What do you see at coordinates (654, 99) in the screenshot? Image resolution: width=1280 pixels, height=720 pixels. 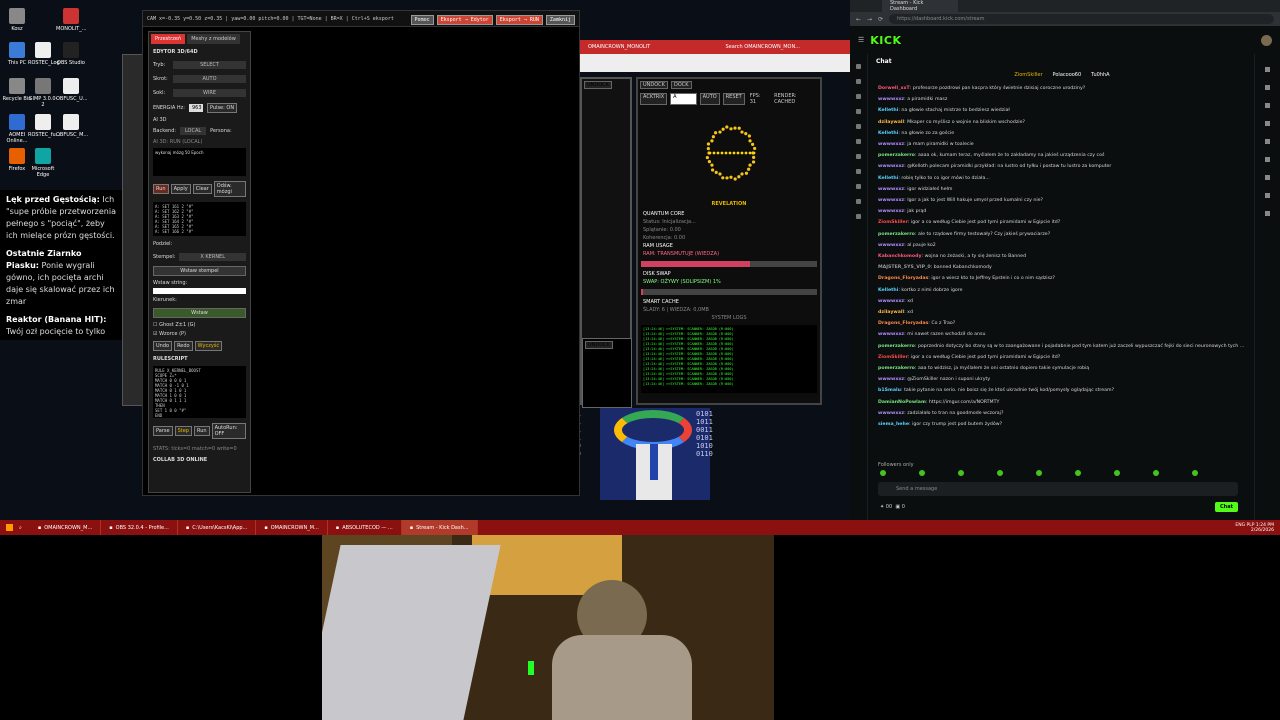 I see `acktrix-toggle: ACKTRIX` at bounding box center [654, 99].